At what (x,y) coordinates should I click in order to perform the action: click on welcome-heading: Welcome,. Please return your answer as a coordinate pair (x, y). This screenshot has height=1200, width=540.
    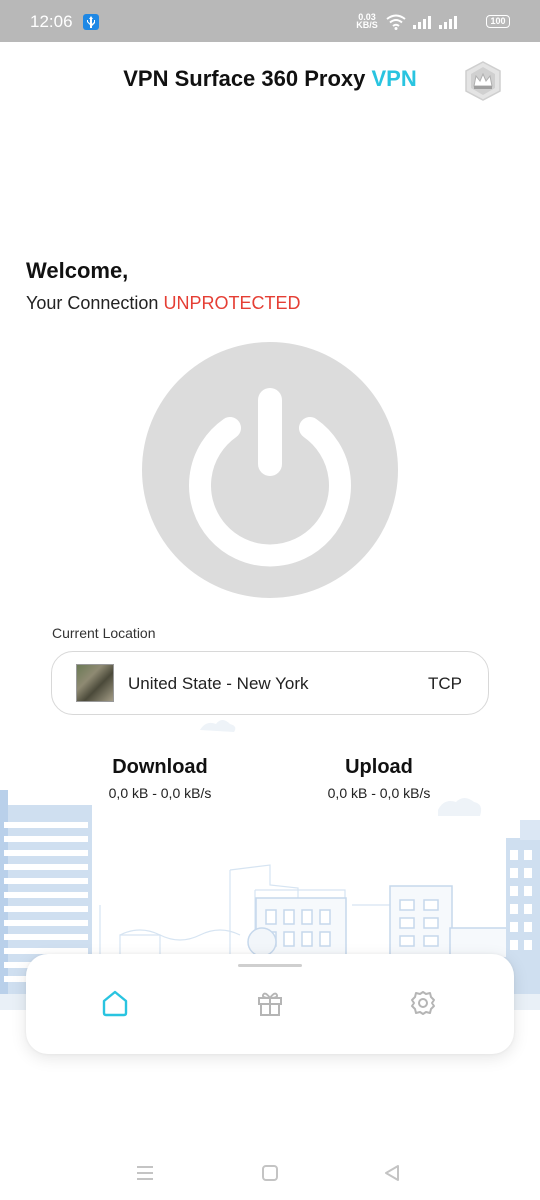
    Looking at the image, I should click on (77, 270).